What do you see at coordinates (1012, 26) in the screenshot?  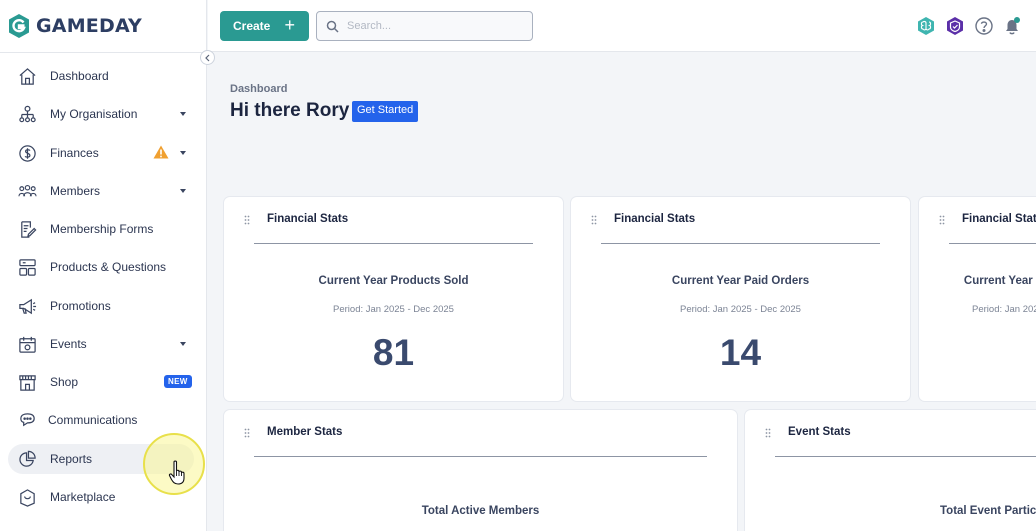 I see `bell-icon` at bounding box center [1012, 26].